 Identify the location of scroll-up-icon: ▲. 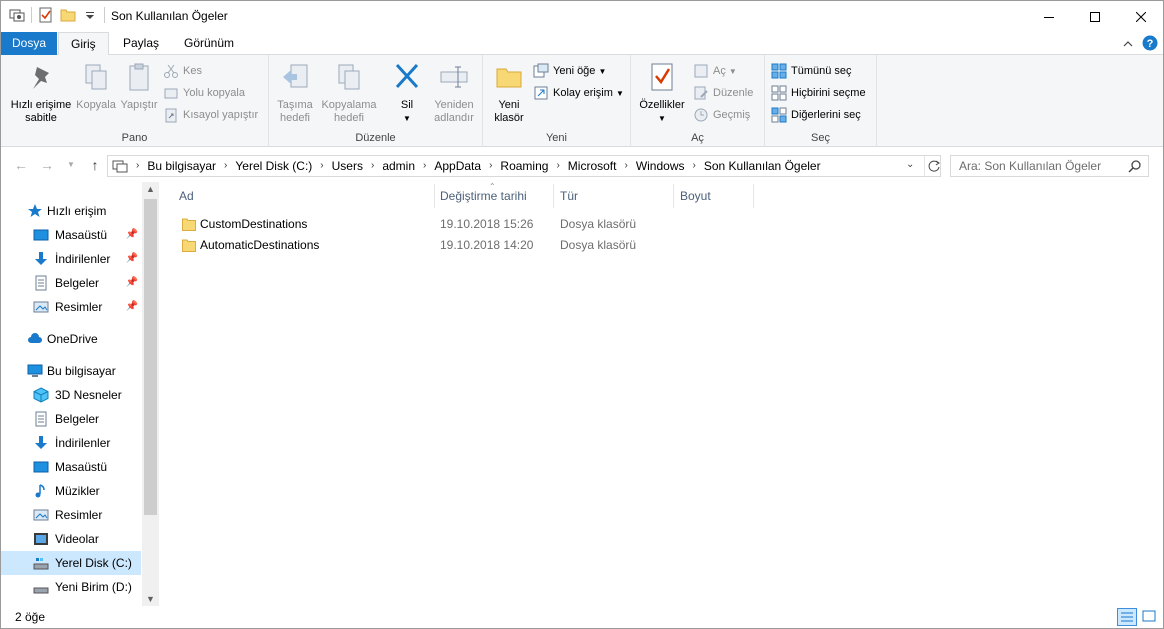
(150, 189).